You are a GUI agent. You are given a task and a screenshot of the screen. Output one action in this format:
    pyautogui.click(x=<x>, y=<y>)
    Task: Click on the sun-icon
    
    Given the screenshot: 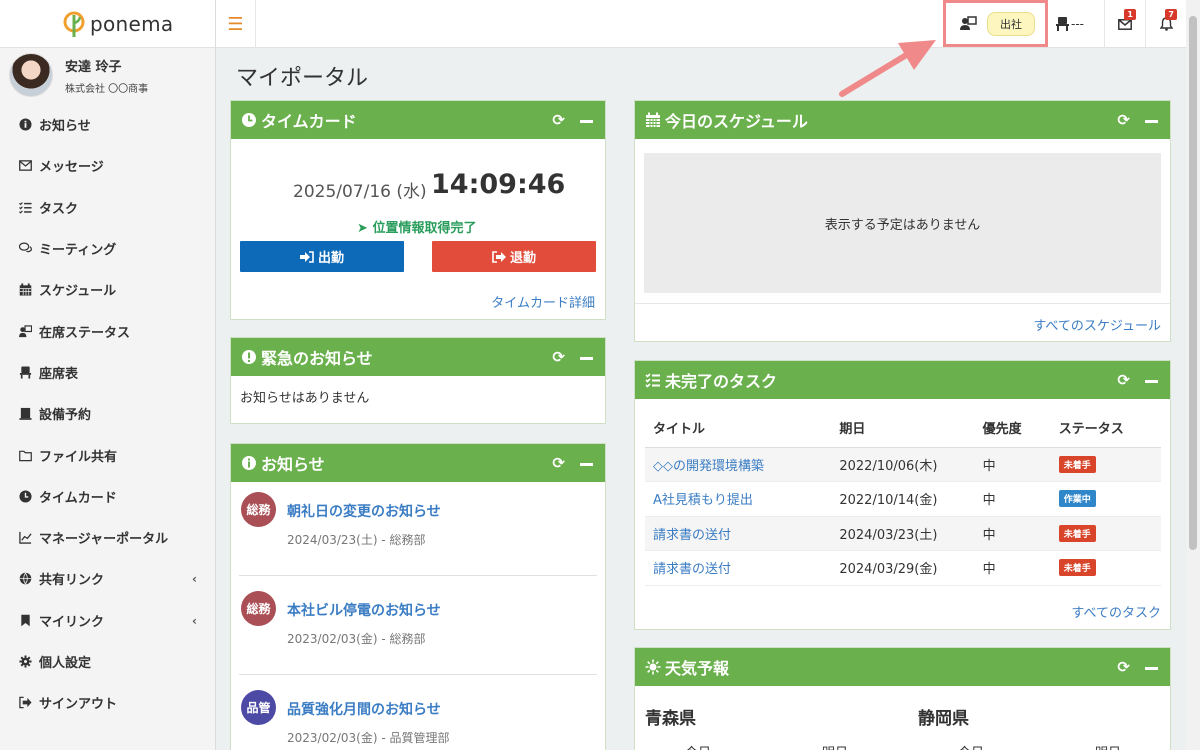 What is the action you would take?
    pyautogui.click(x=653, y=667)
    